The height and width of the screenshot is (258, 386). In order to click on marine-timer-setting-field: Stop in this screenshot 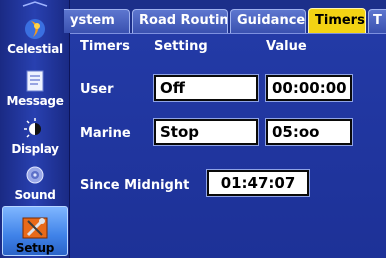, I will do `click(206, 132)`.